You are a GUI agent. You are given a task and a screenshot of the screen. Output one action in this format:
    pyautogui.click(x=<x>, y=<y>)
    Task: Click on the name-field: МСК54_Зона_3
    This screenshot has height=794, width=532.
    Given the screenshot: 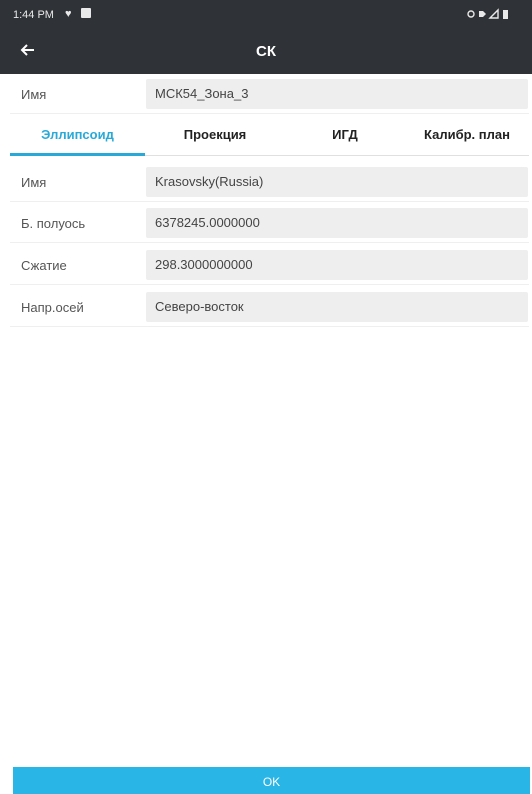 What is the action you would take?
    pyautogui.click(x=337, y=94)
    